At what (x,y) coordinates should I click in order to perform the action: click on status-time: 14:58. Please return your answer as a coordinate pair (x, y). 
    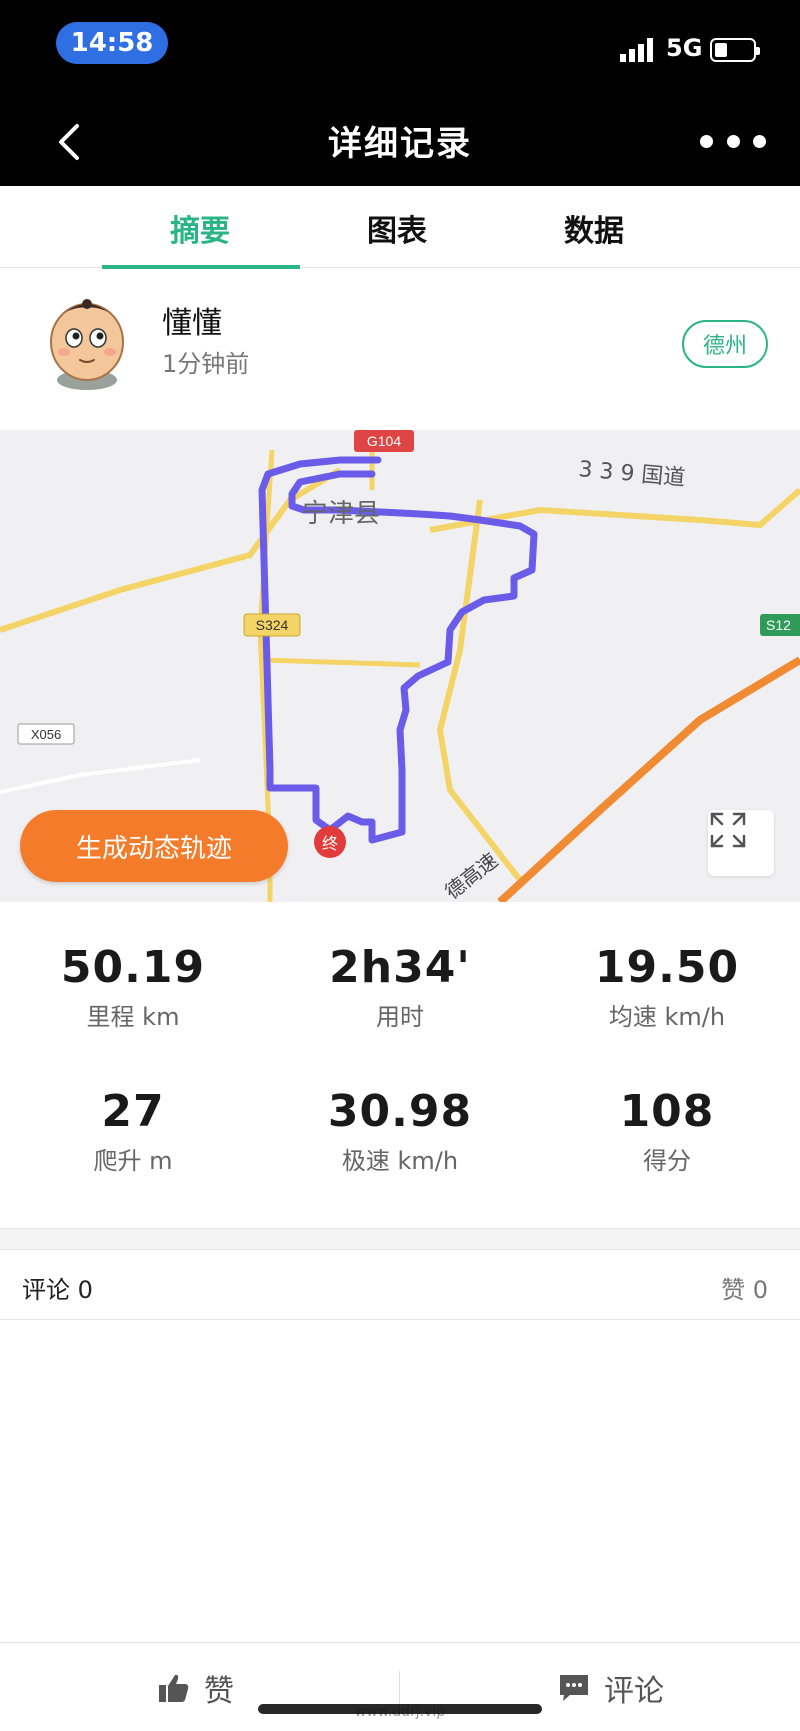
    Looking at the image, I should click on (112, 43).